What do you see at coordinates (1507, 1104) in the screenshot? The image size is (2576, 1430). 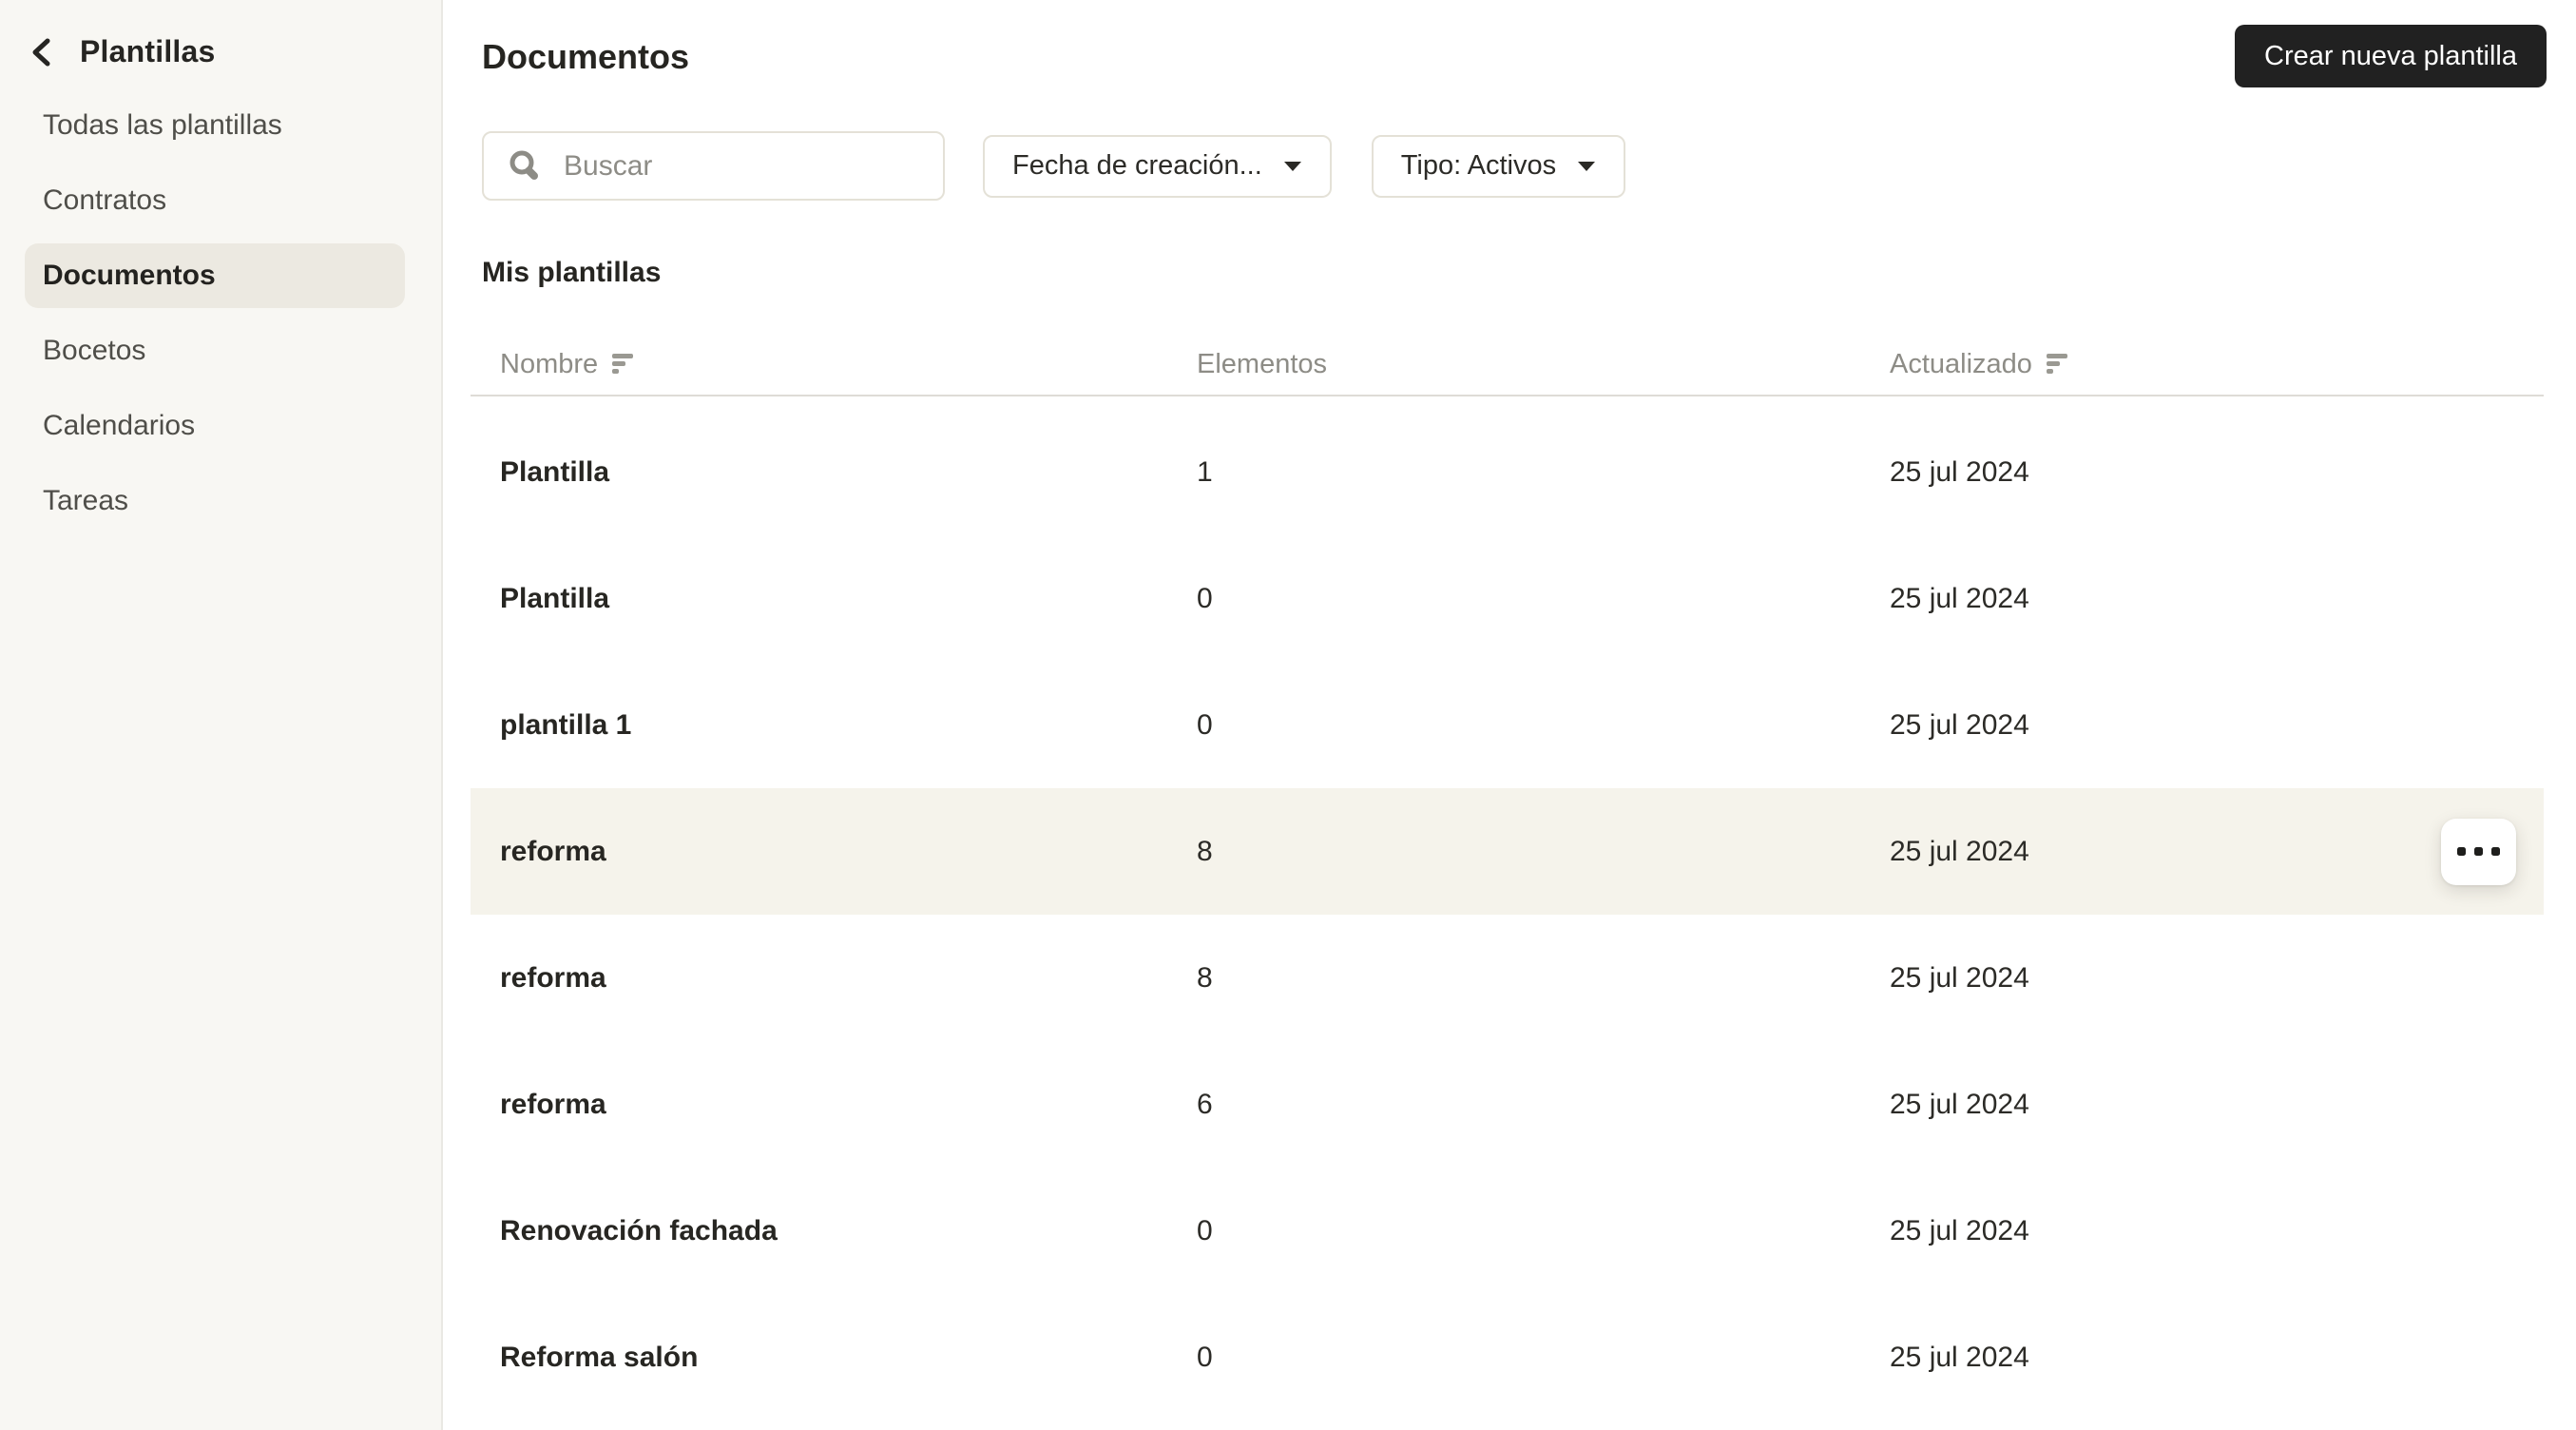 I see `table-row: reforma 6 25 jul 2024` at bounding box center [1507, 1104].